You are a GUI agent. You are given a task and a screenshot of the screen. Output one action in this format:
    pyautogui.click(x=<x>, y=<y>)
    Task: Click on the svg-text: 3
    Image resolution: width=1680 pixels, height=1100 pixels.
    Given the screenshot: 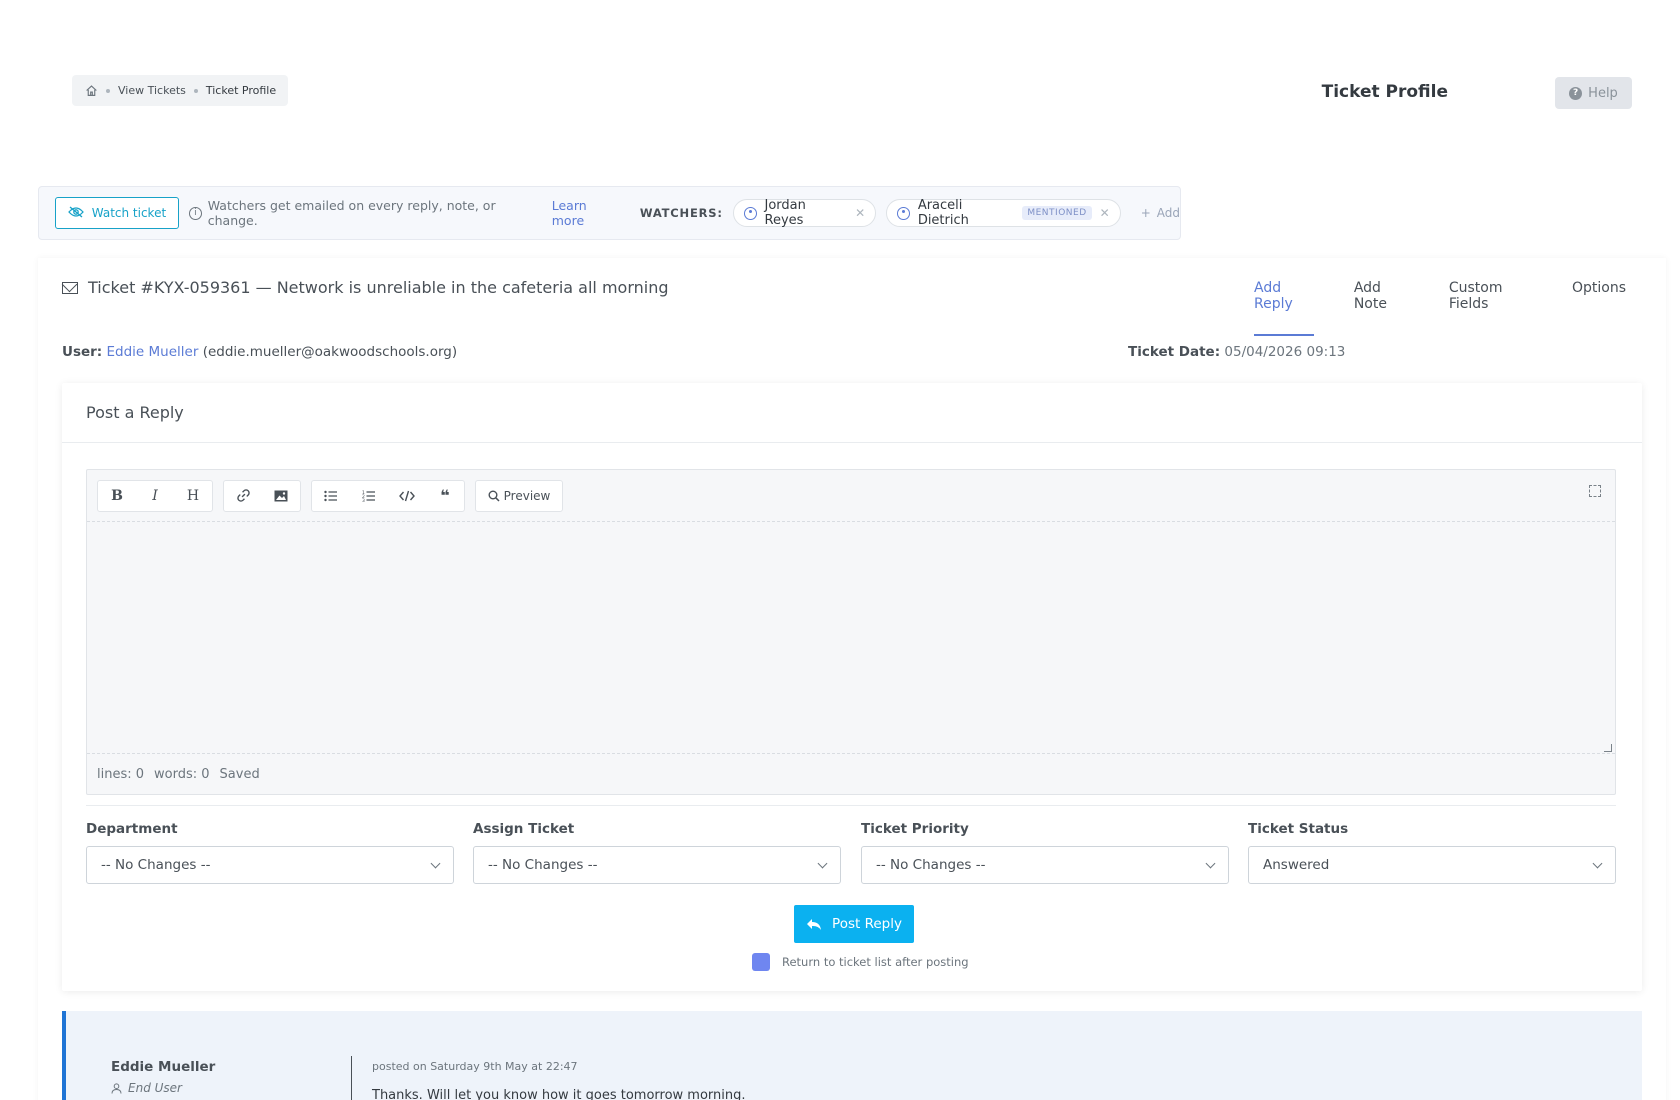 What is the action you would take?
    pyautogui.click(x=363, y=500)
    